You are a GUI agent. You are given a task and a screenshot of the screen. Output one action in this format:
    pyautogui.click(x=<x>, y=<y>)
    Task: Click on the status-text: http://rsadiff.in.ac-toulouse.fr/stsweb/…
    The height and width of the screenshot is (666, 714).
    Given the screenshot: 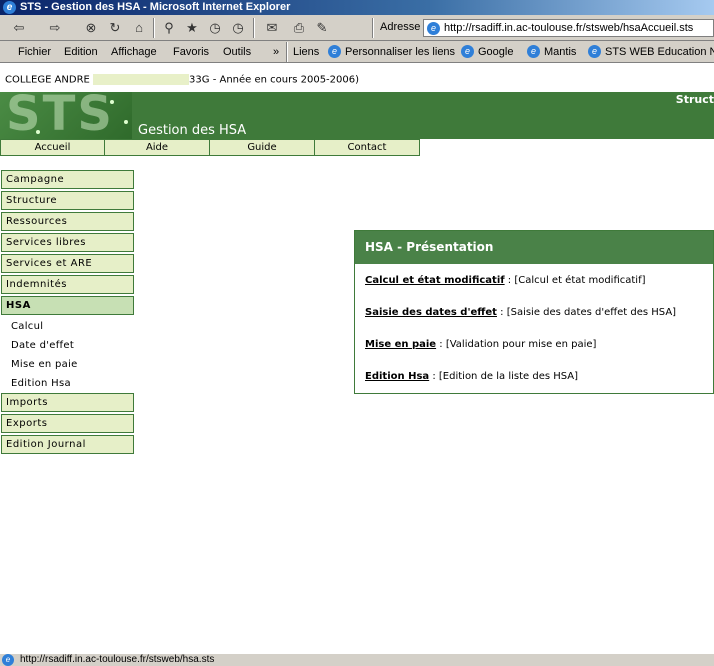 What is the action you would take?
    pyautogui.click(x=117, y=659)
    